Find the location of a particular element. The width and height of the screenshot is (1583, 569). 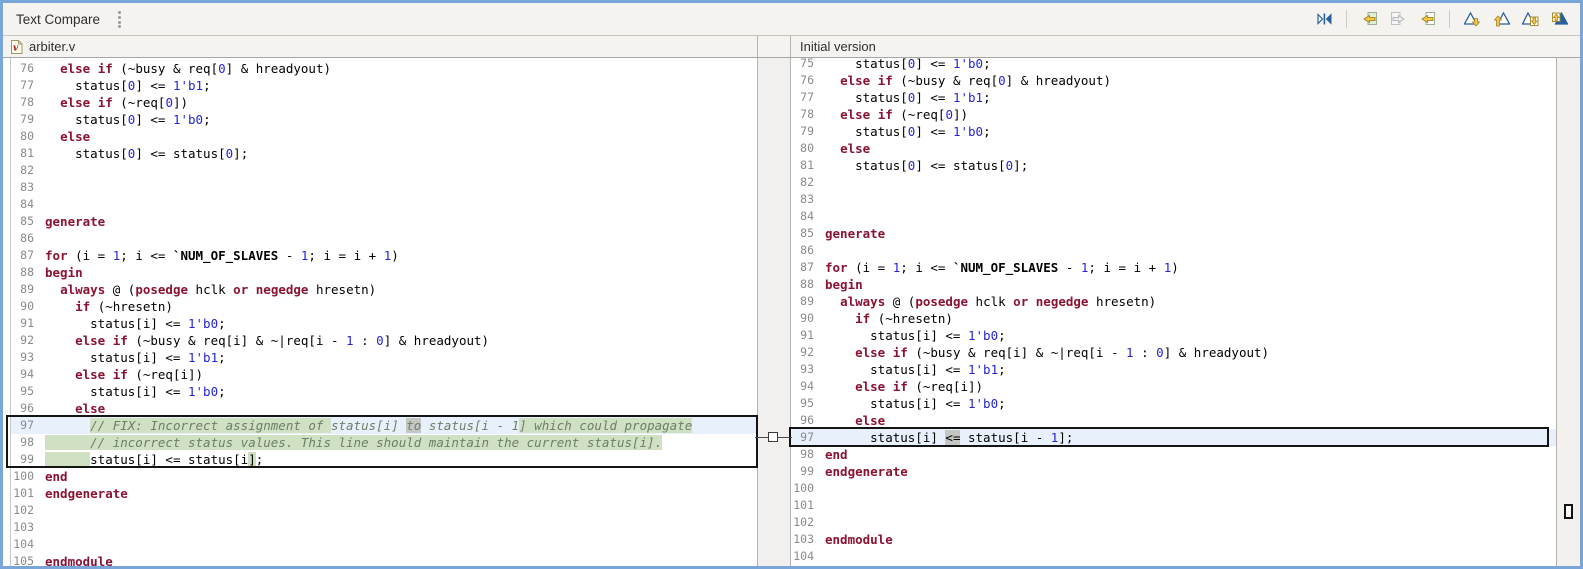

overview-diff-marker is located at coordinates (1568, 511).